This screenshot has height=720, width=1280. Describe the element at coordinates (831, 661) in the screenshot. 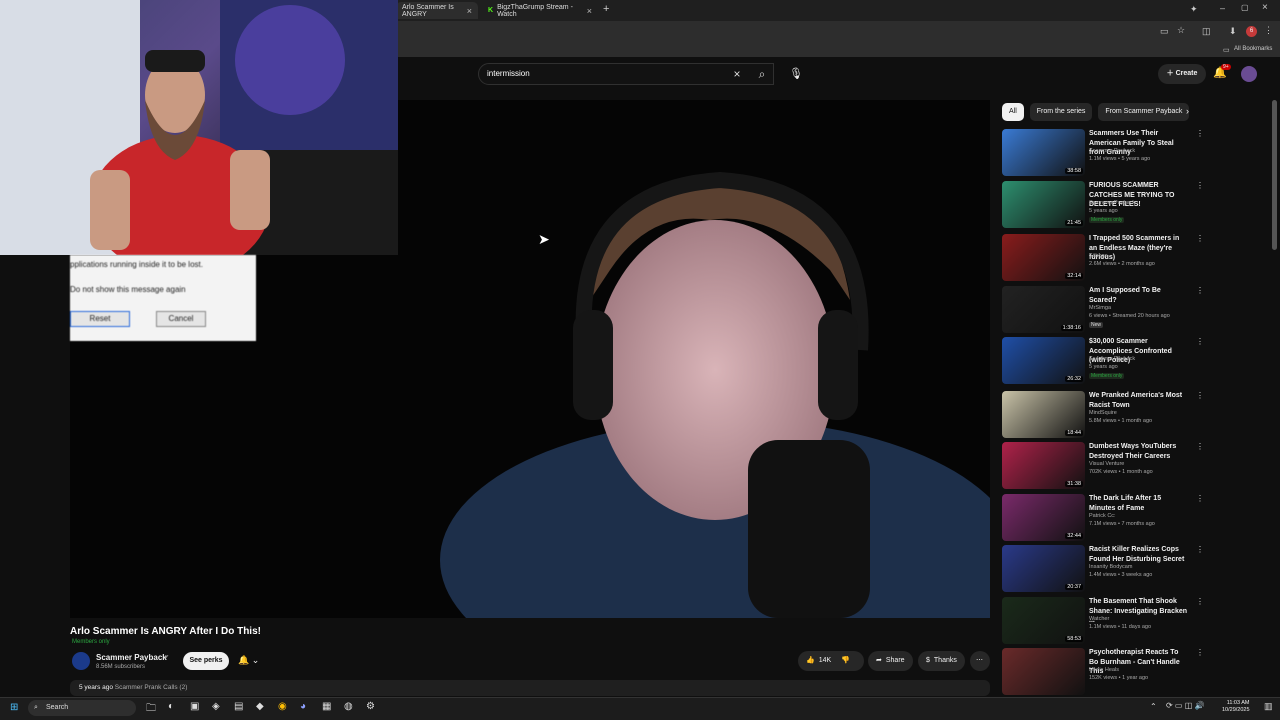

I see `like-button: 👍 14K 👎` at that location.